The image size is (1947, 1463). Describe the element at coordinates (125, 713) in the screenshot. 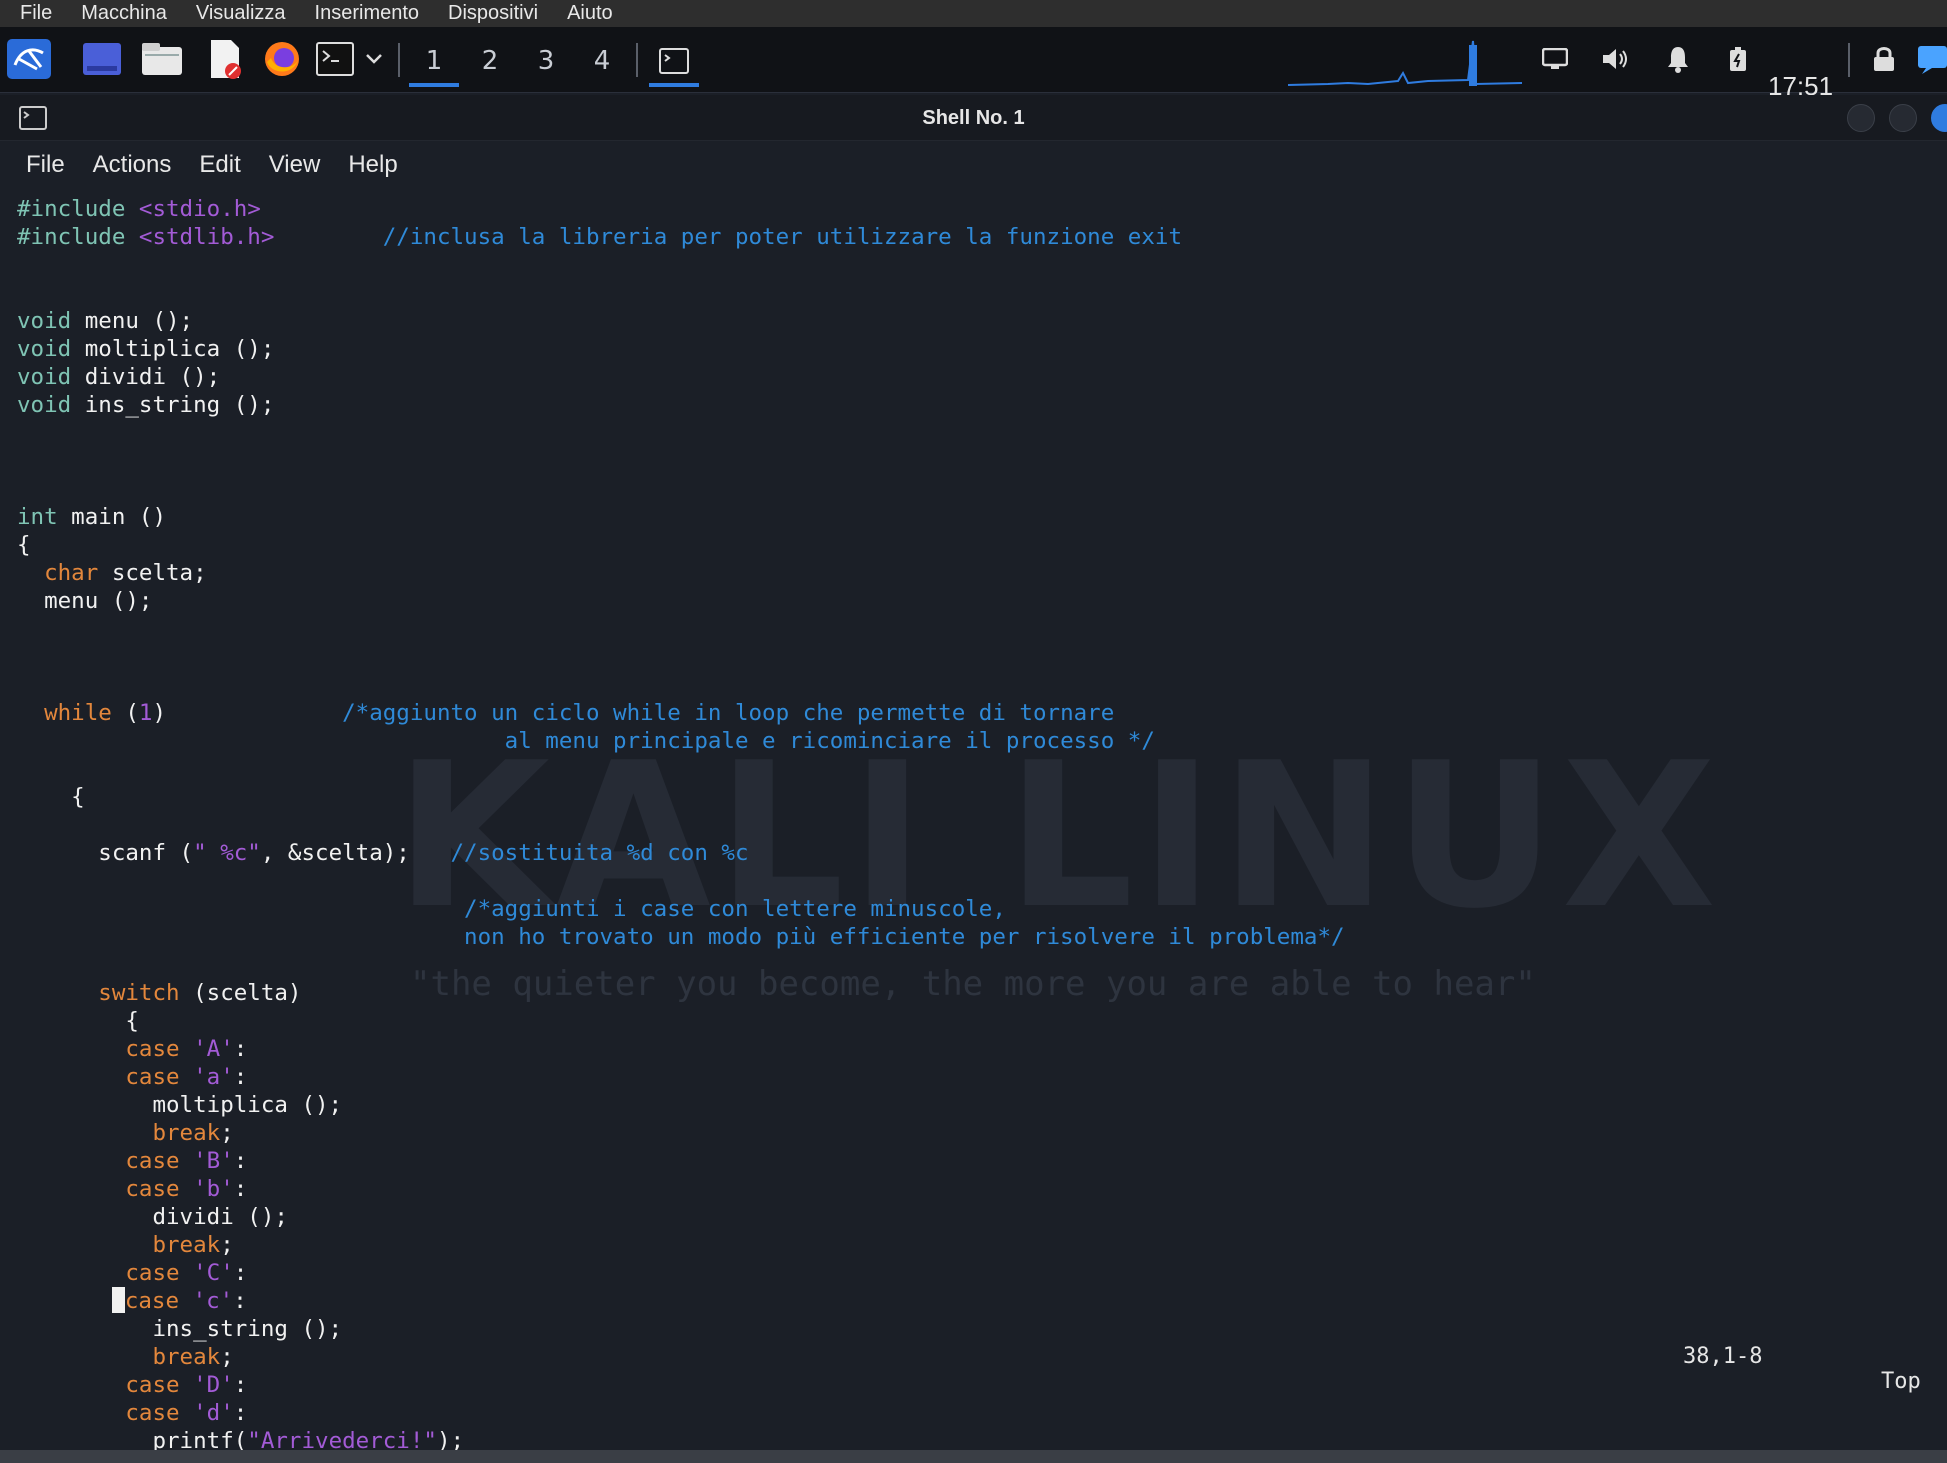

I see `code-token: (` at that location.